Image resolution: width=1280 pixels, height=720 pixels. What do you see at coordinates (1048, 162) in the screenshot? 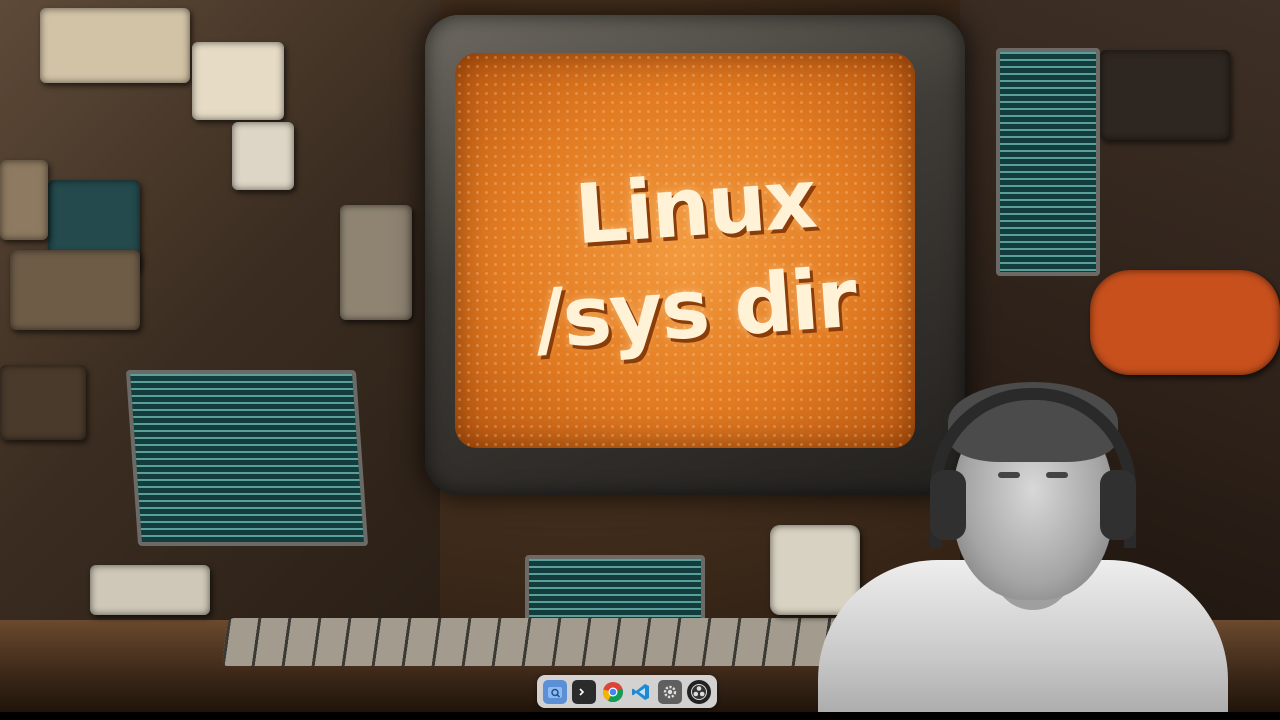
I see `right-terminal-panel` at bounding box center [1048, 162].